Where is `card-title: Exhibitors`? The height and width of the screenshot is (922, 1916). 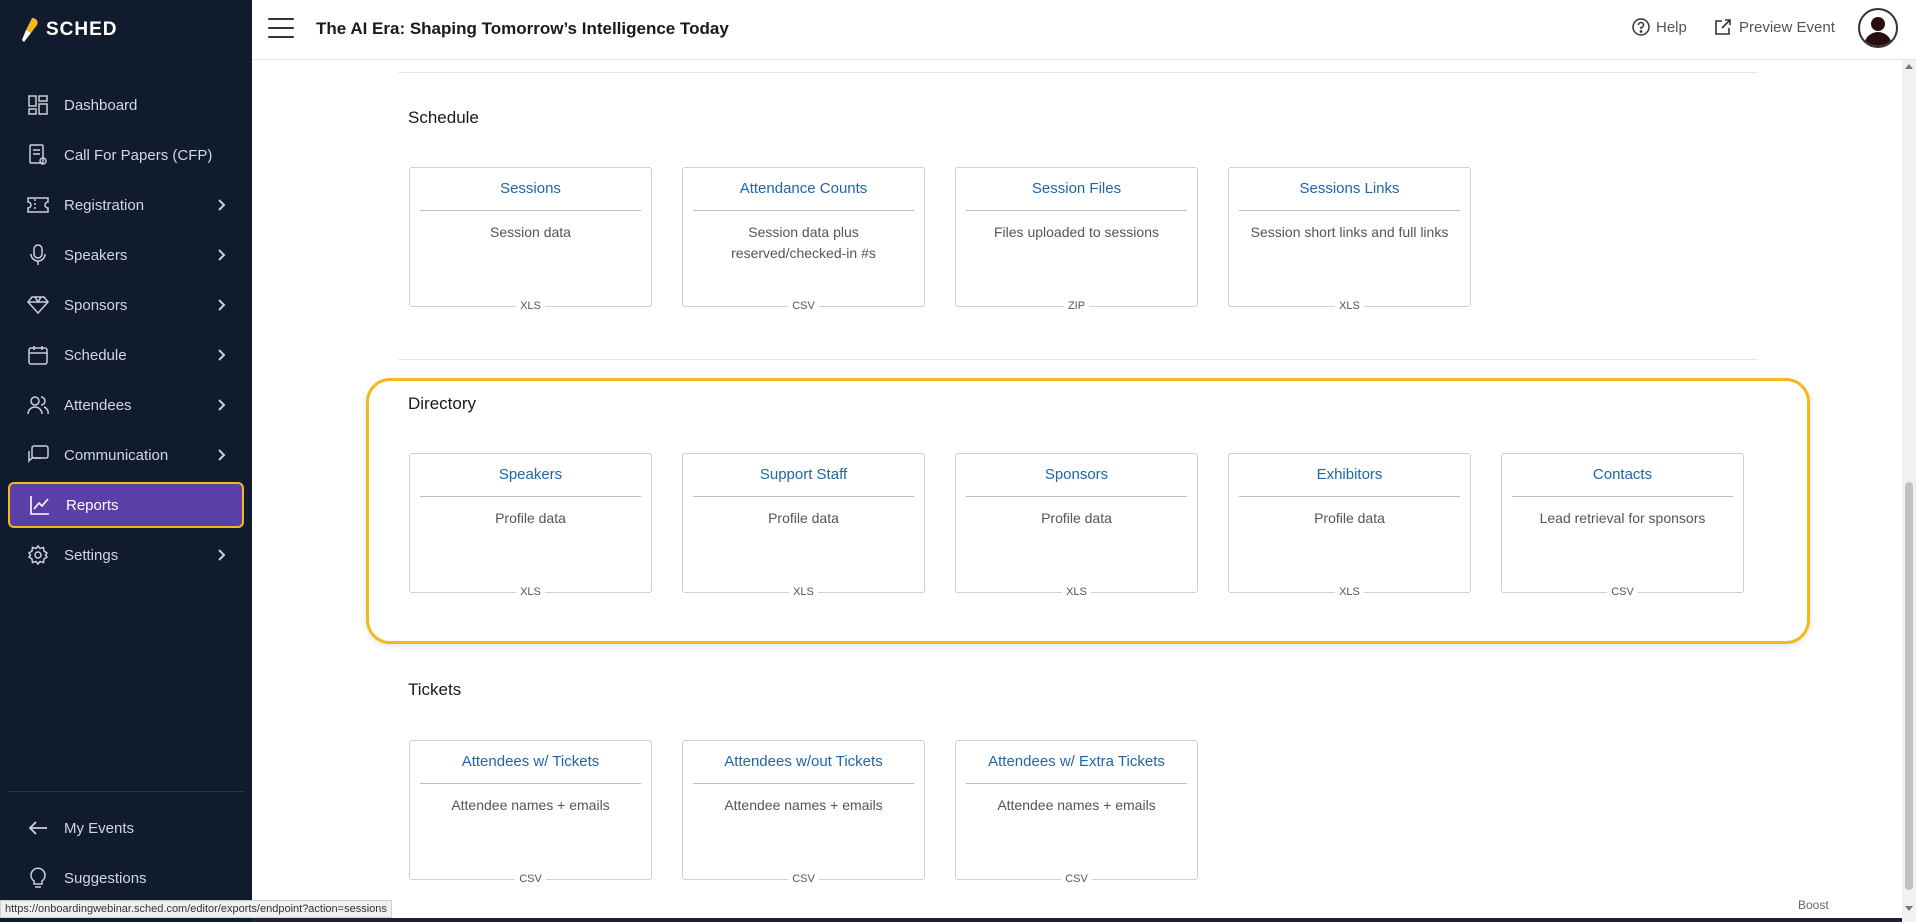
card-title: Exhibitors is located at coordinates (1349, 474).